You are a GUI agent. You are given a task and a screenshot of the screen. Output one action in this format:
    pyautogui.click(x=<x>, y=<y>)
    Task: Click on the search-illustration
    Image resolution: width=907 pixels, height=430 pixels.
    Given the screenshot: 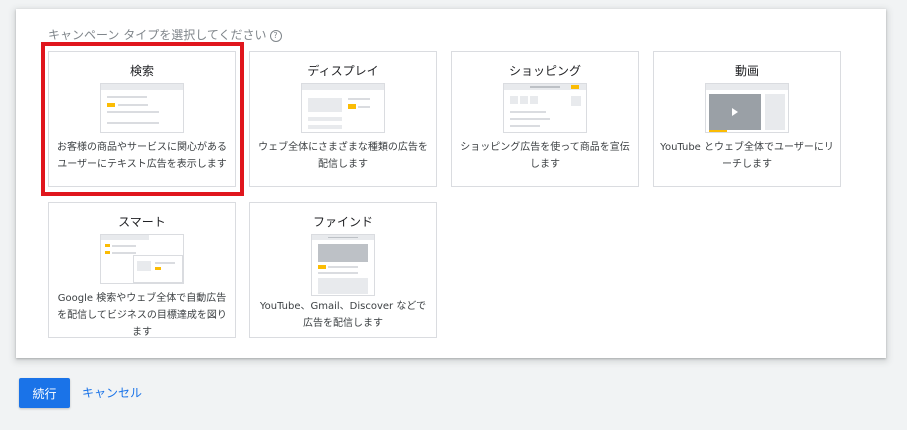 What is the action you would take?
    pyautogui.click(x=142, y=108)
    